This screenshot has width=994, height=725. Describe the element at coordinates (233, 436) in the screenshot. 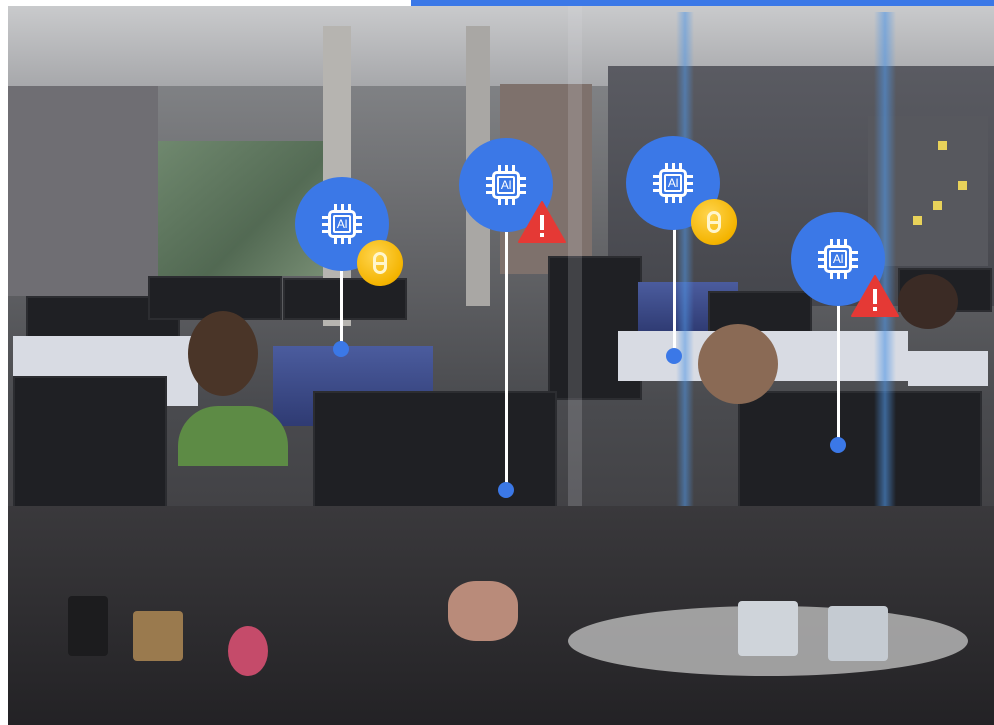

I see `person-shirt` at that location.